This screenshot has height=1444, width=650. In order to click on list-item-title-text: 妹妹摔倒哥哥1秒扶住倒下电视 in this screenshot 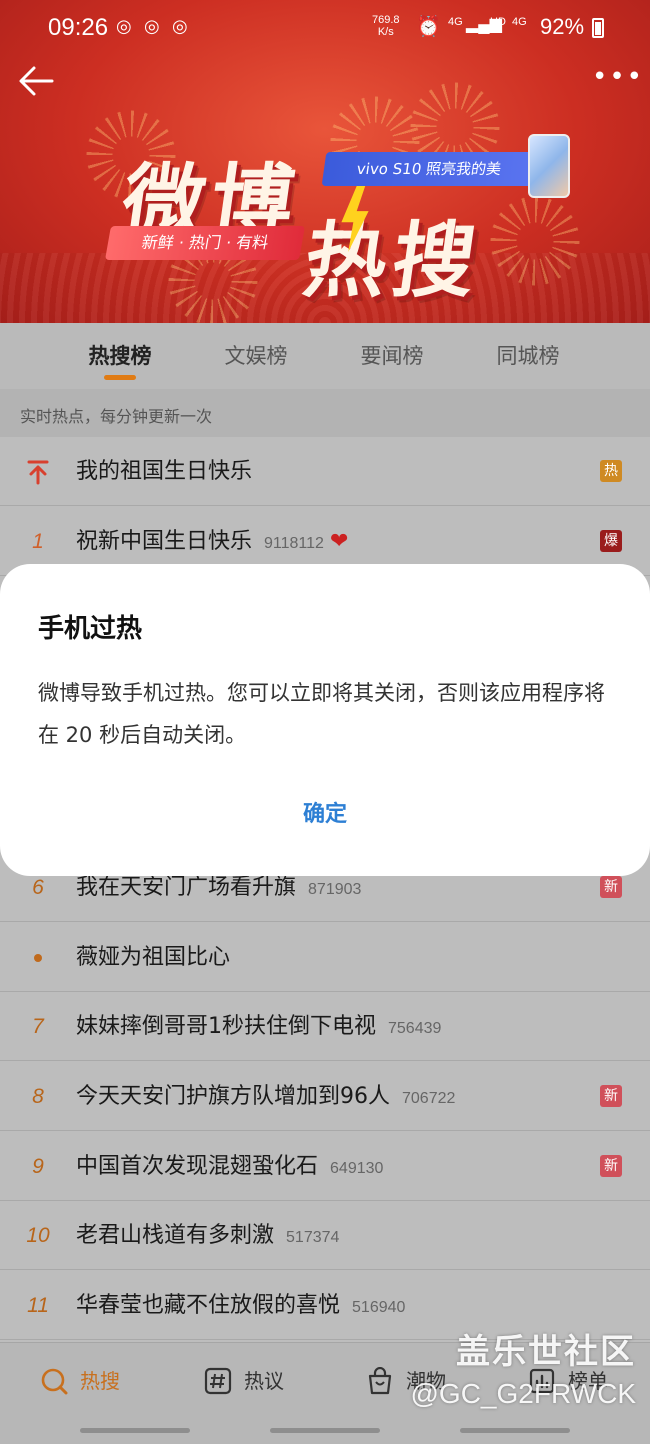, I will do `click(226, 1026)`.